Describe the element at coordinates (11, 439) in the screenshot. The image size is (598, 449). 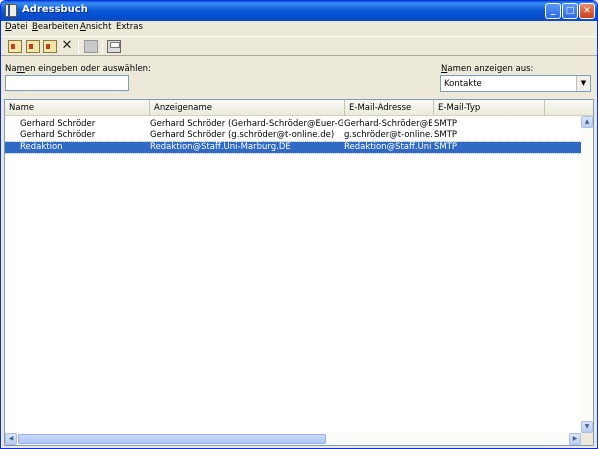
I see `scroll-left-icon: ◀` at that location.